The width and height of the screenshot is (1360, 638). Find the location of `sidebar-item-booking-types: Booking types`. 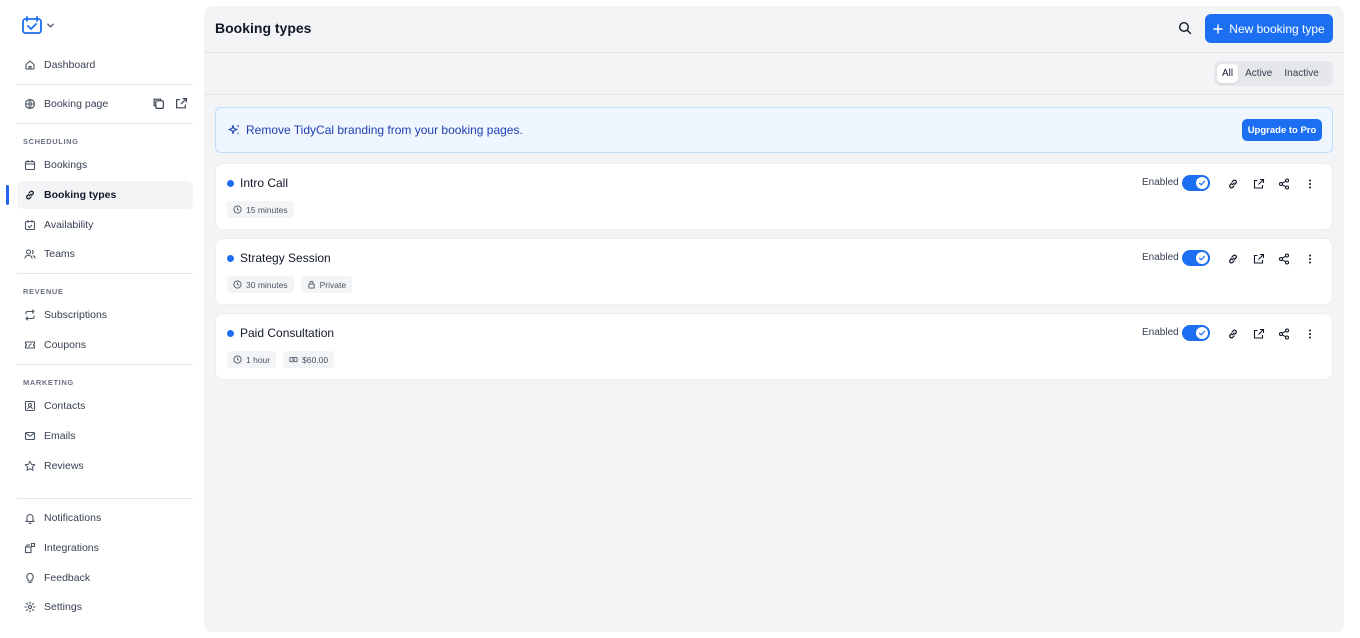

sidebar-item-booking-types: Booking types is located at coordinates (105, 195).